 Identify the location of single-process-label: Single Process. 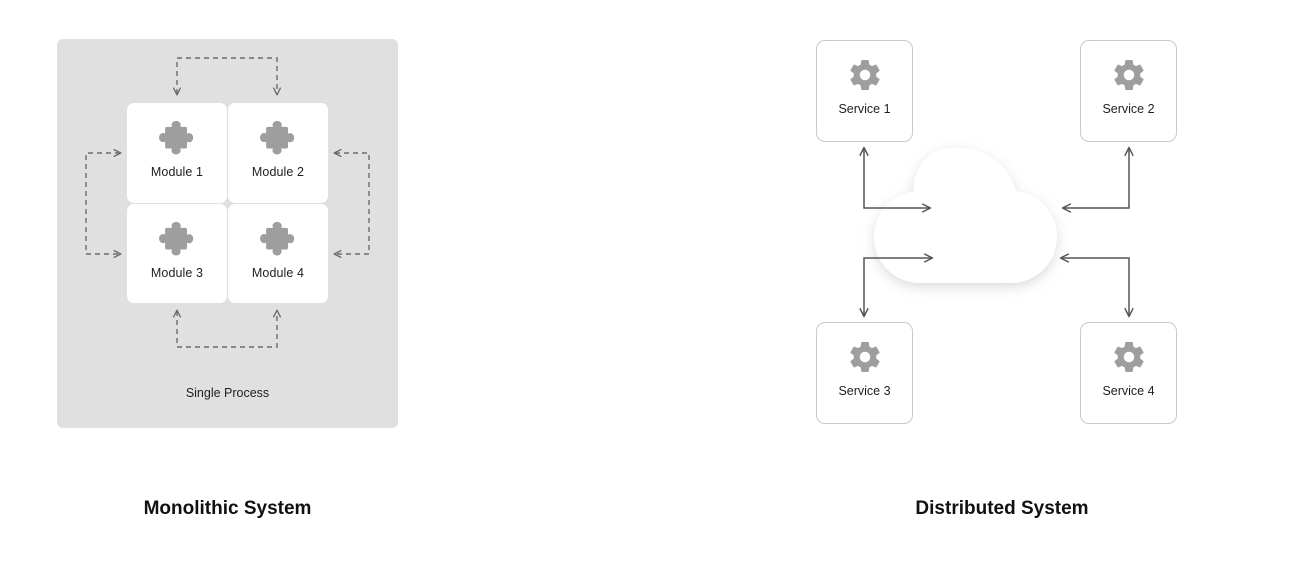
(227, 393).